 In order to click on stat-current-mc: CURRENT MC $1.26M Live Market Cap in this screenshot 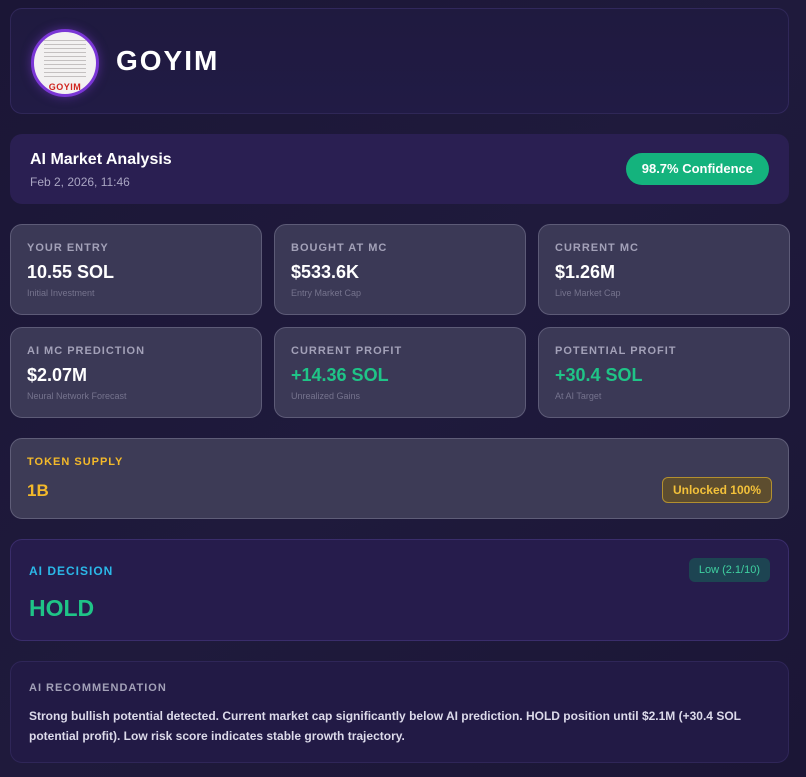, I will do `click(664, 269)`.